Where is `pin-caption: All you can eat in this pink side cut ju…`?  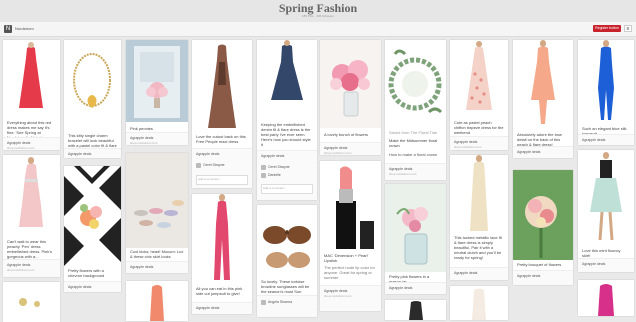 pin-caption: All you can eat in this pink side cut ju… is located at coordinates (219, 291).